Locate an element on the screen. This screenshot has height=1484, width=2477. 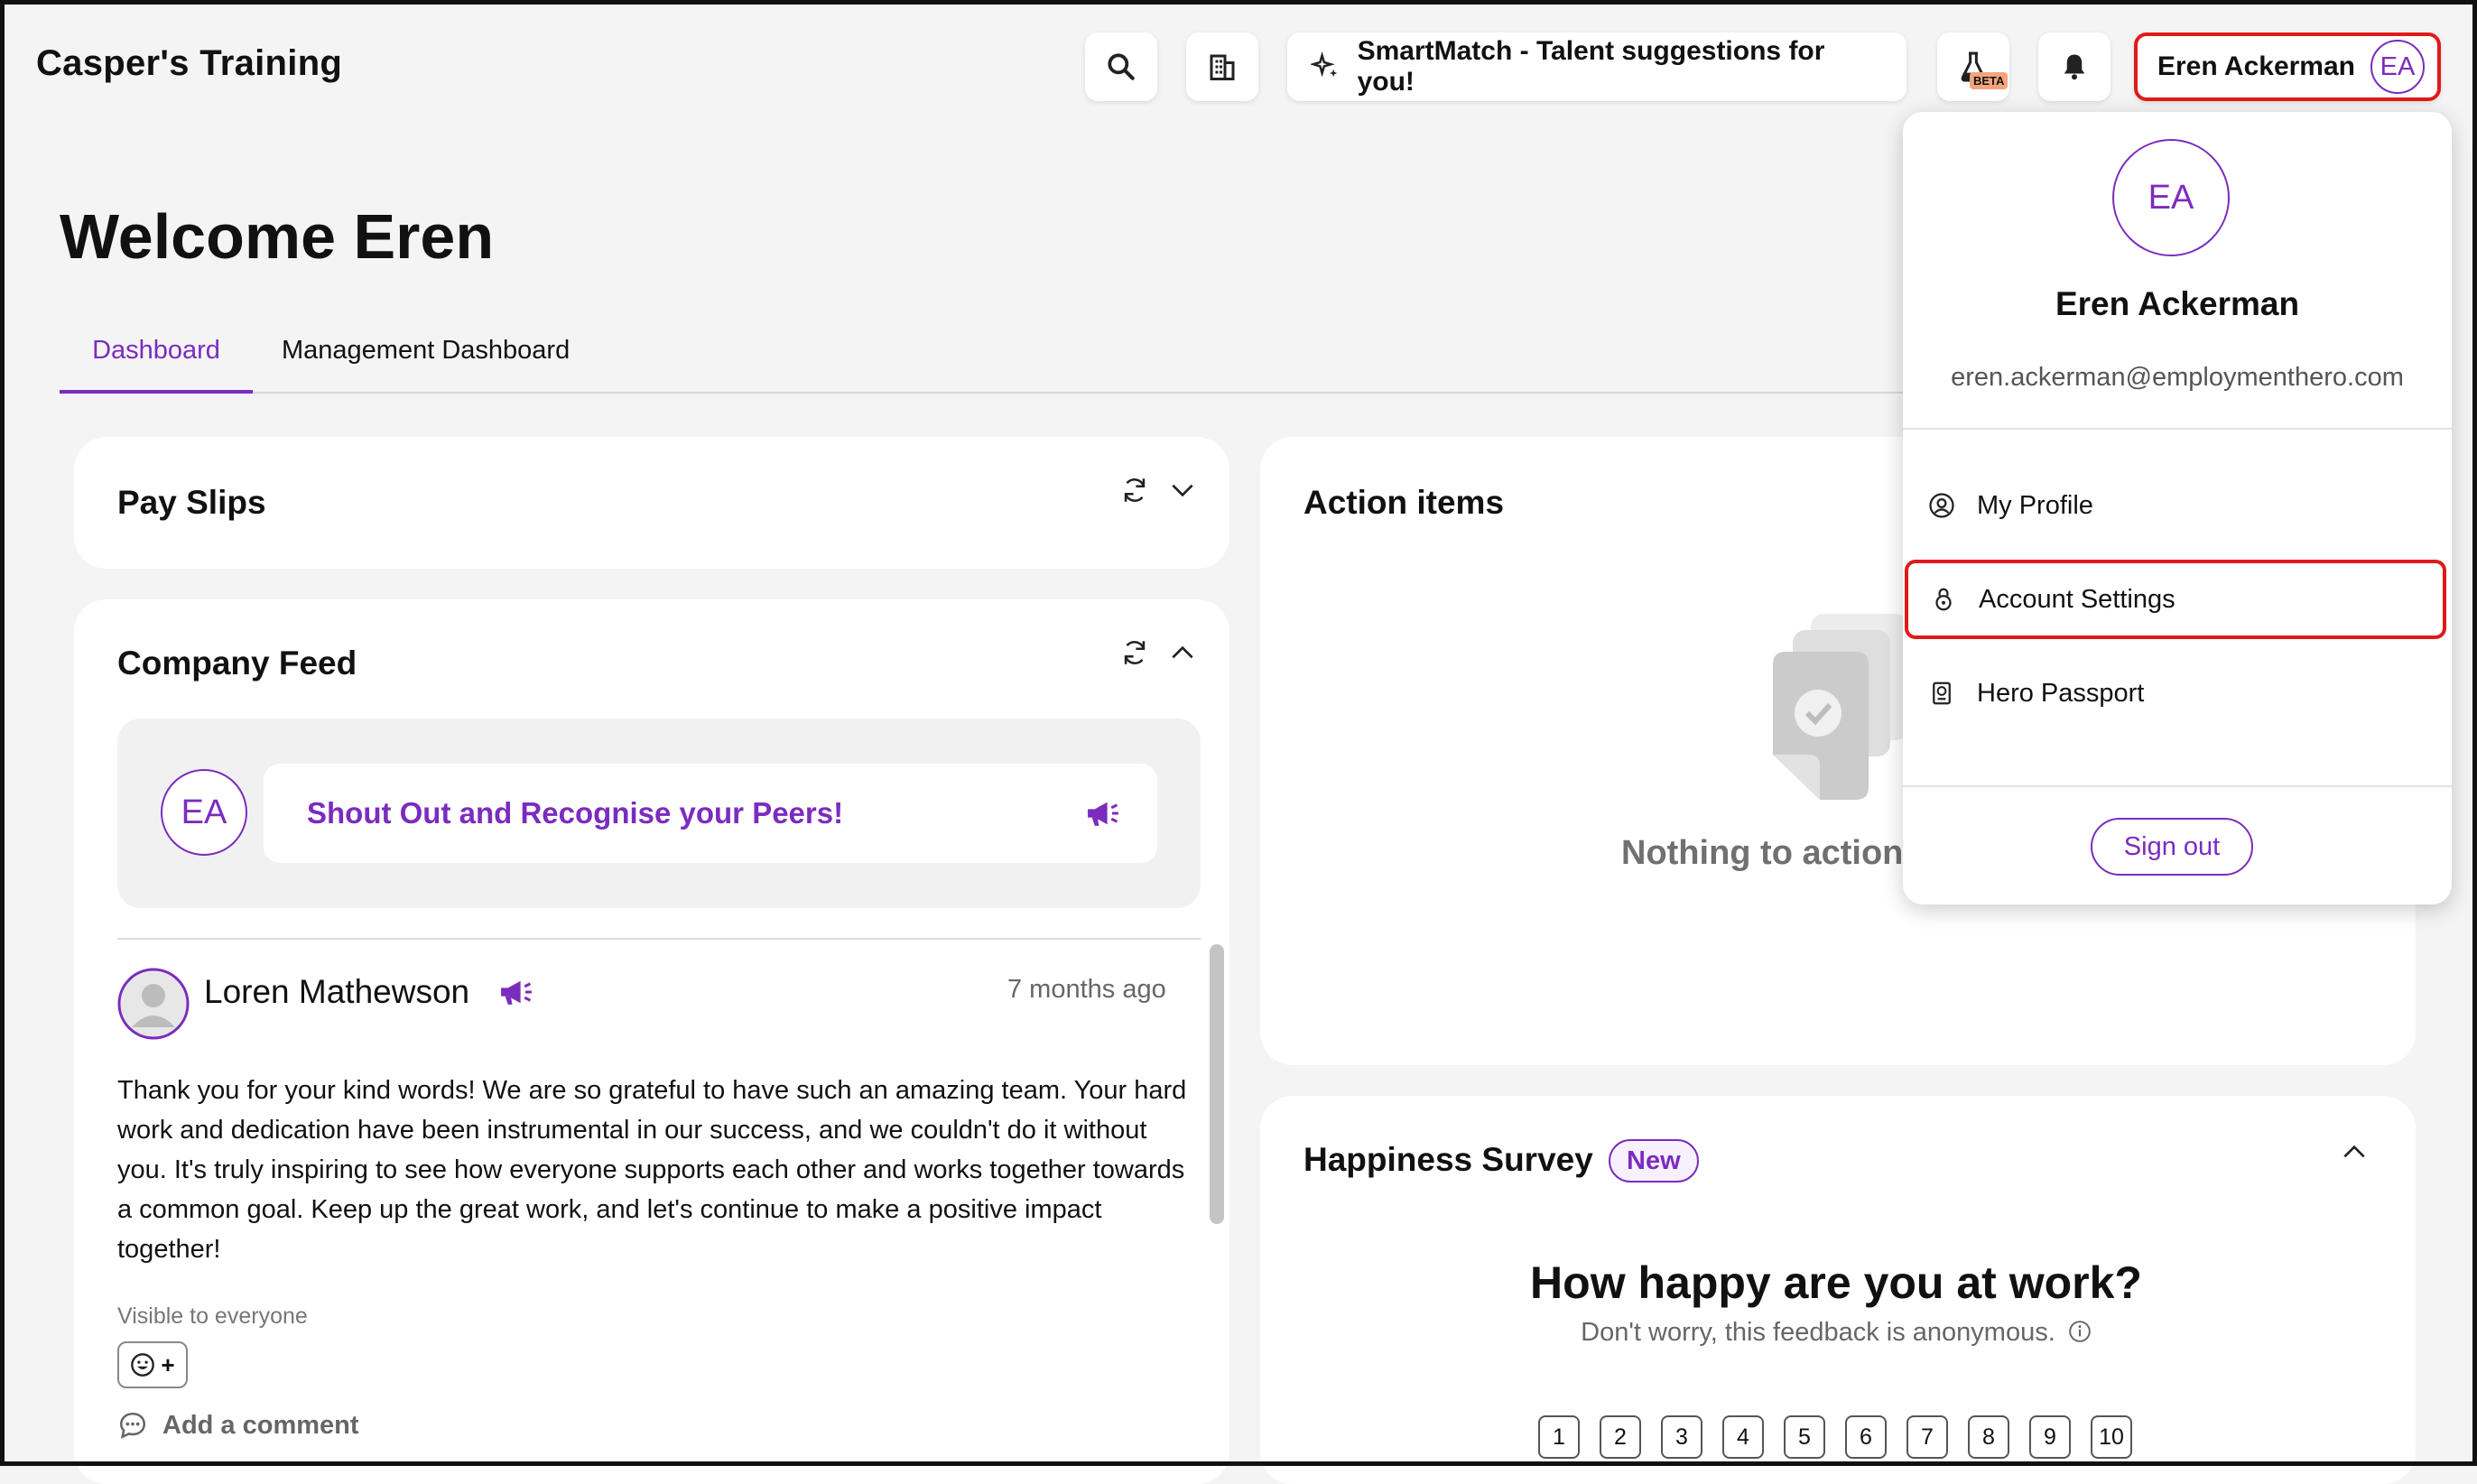
search-button is located at coordinates (1121, 66).